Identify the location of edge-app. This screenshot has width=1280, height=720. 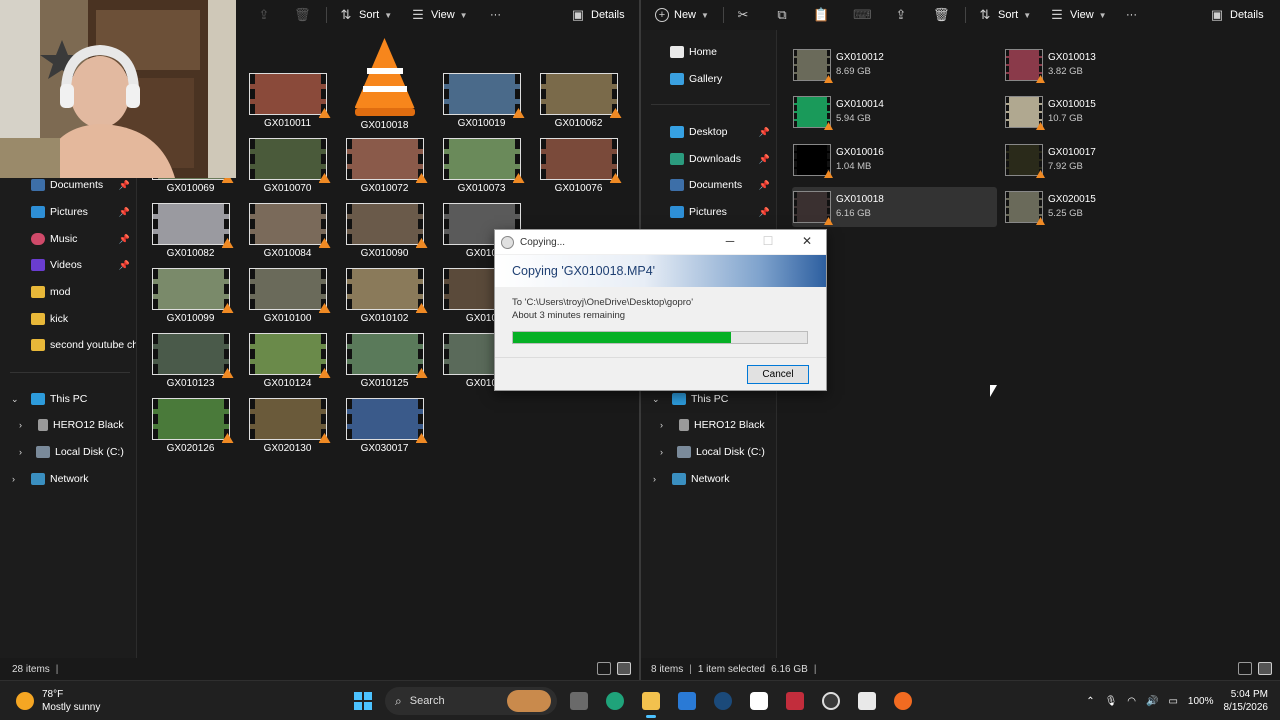
(615, 701).